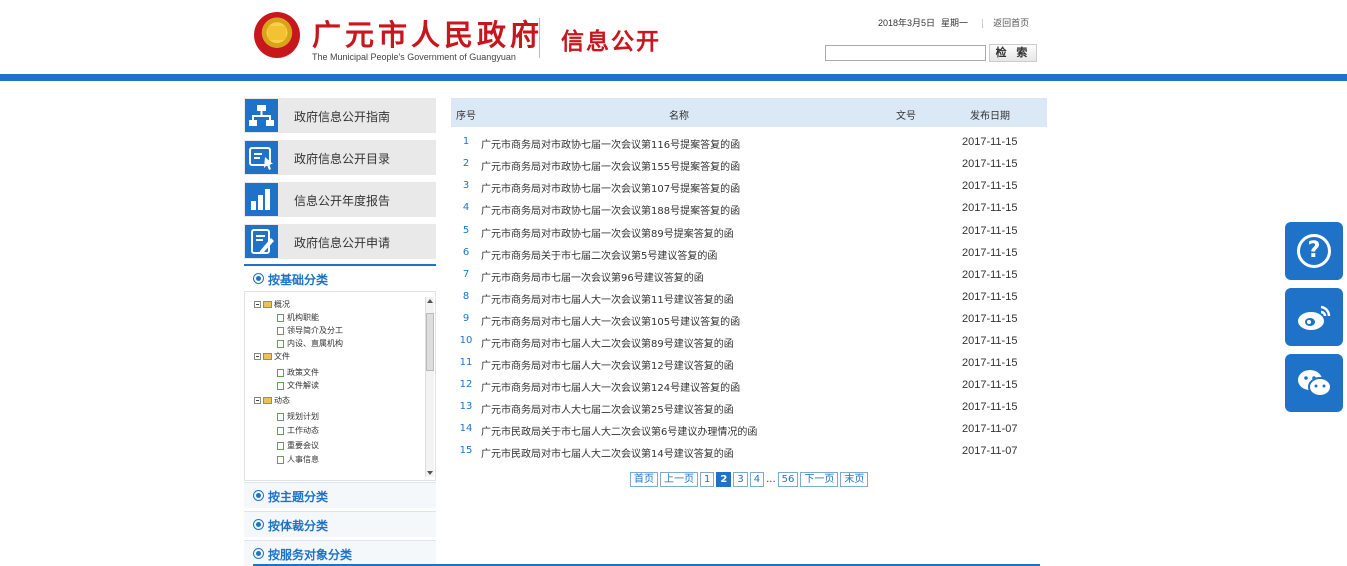  Describe the element at coordinates (749, 319) in the screenshot. I see `table-row: 9 广元市商务局对市七届人大一次会议第105号建议答复的函 2017-11-15` at that location.